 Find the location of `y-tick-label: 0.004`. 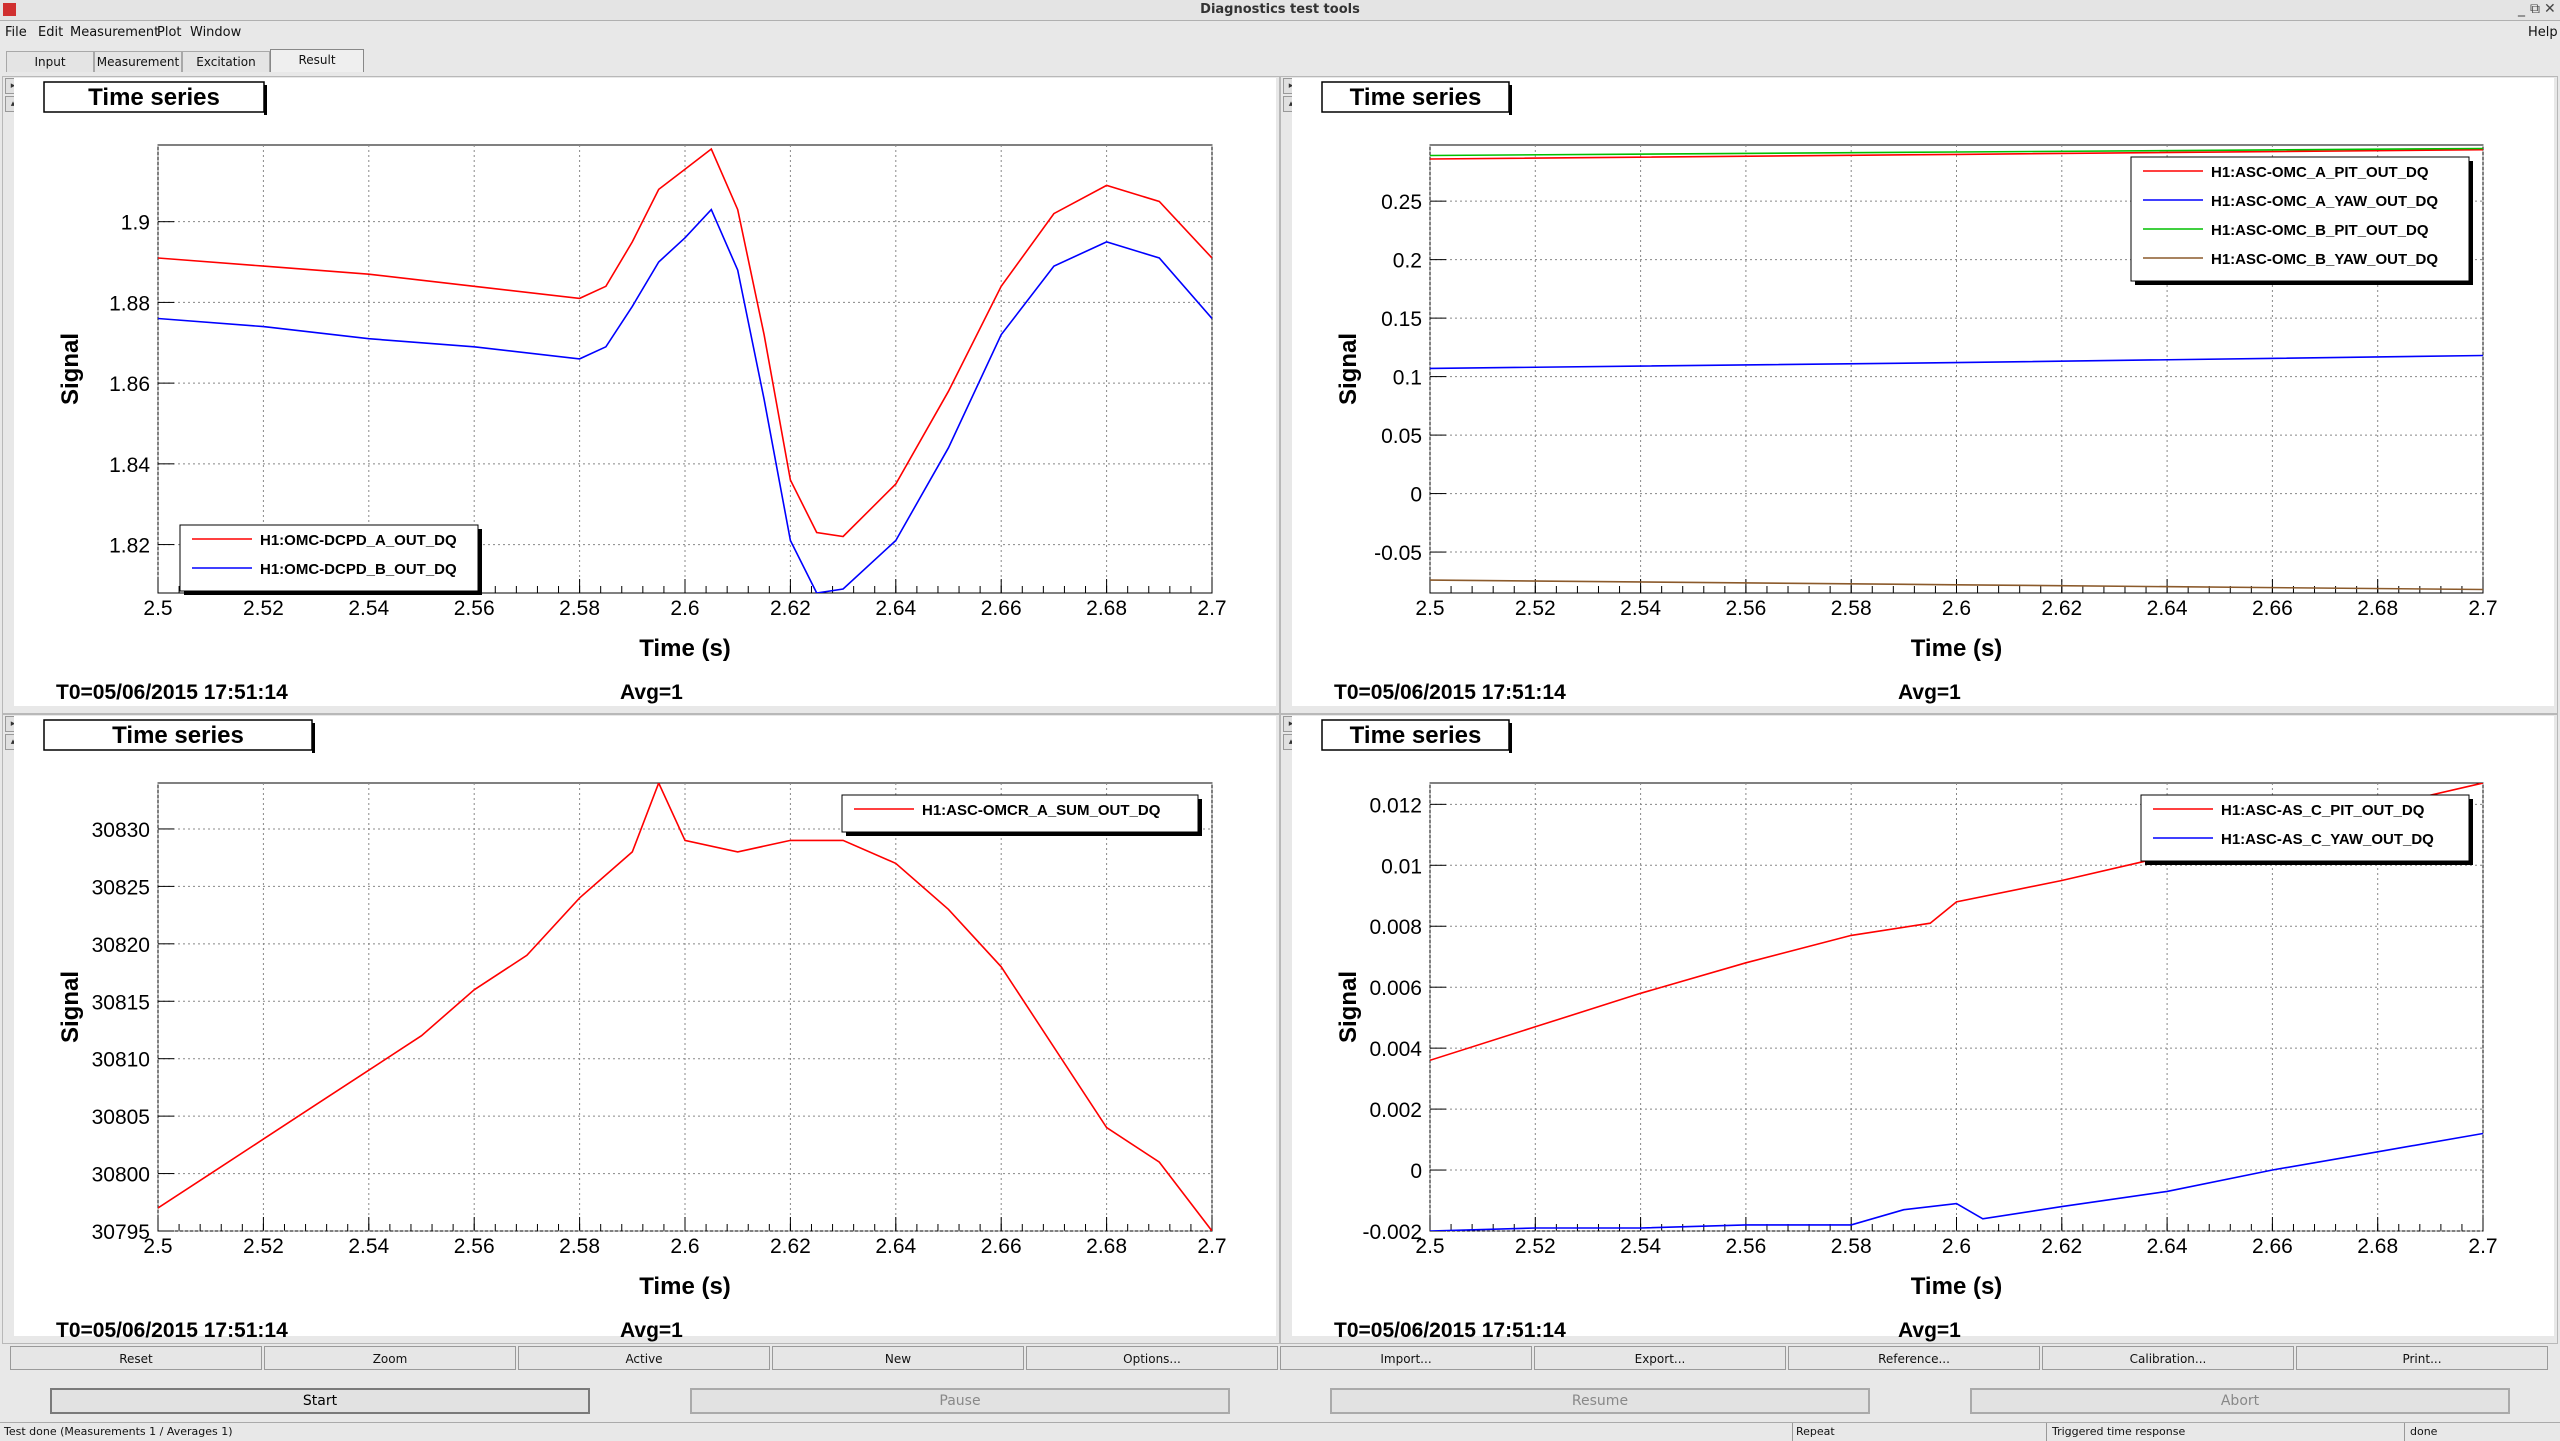

y-tick-label: 0.004 is located at coordinates (1395, 1049).